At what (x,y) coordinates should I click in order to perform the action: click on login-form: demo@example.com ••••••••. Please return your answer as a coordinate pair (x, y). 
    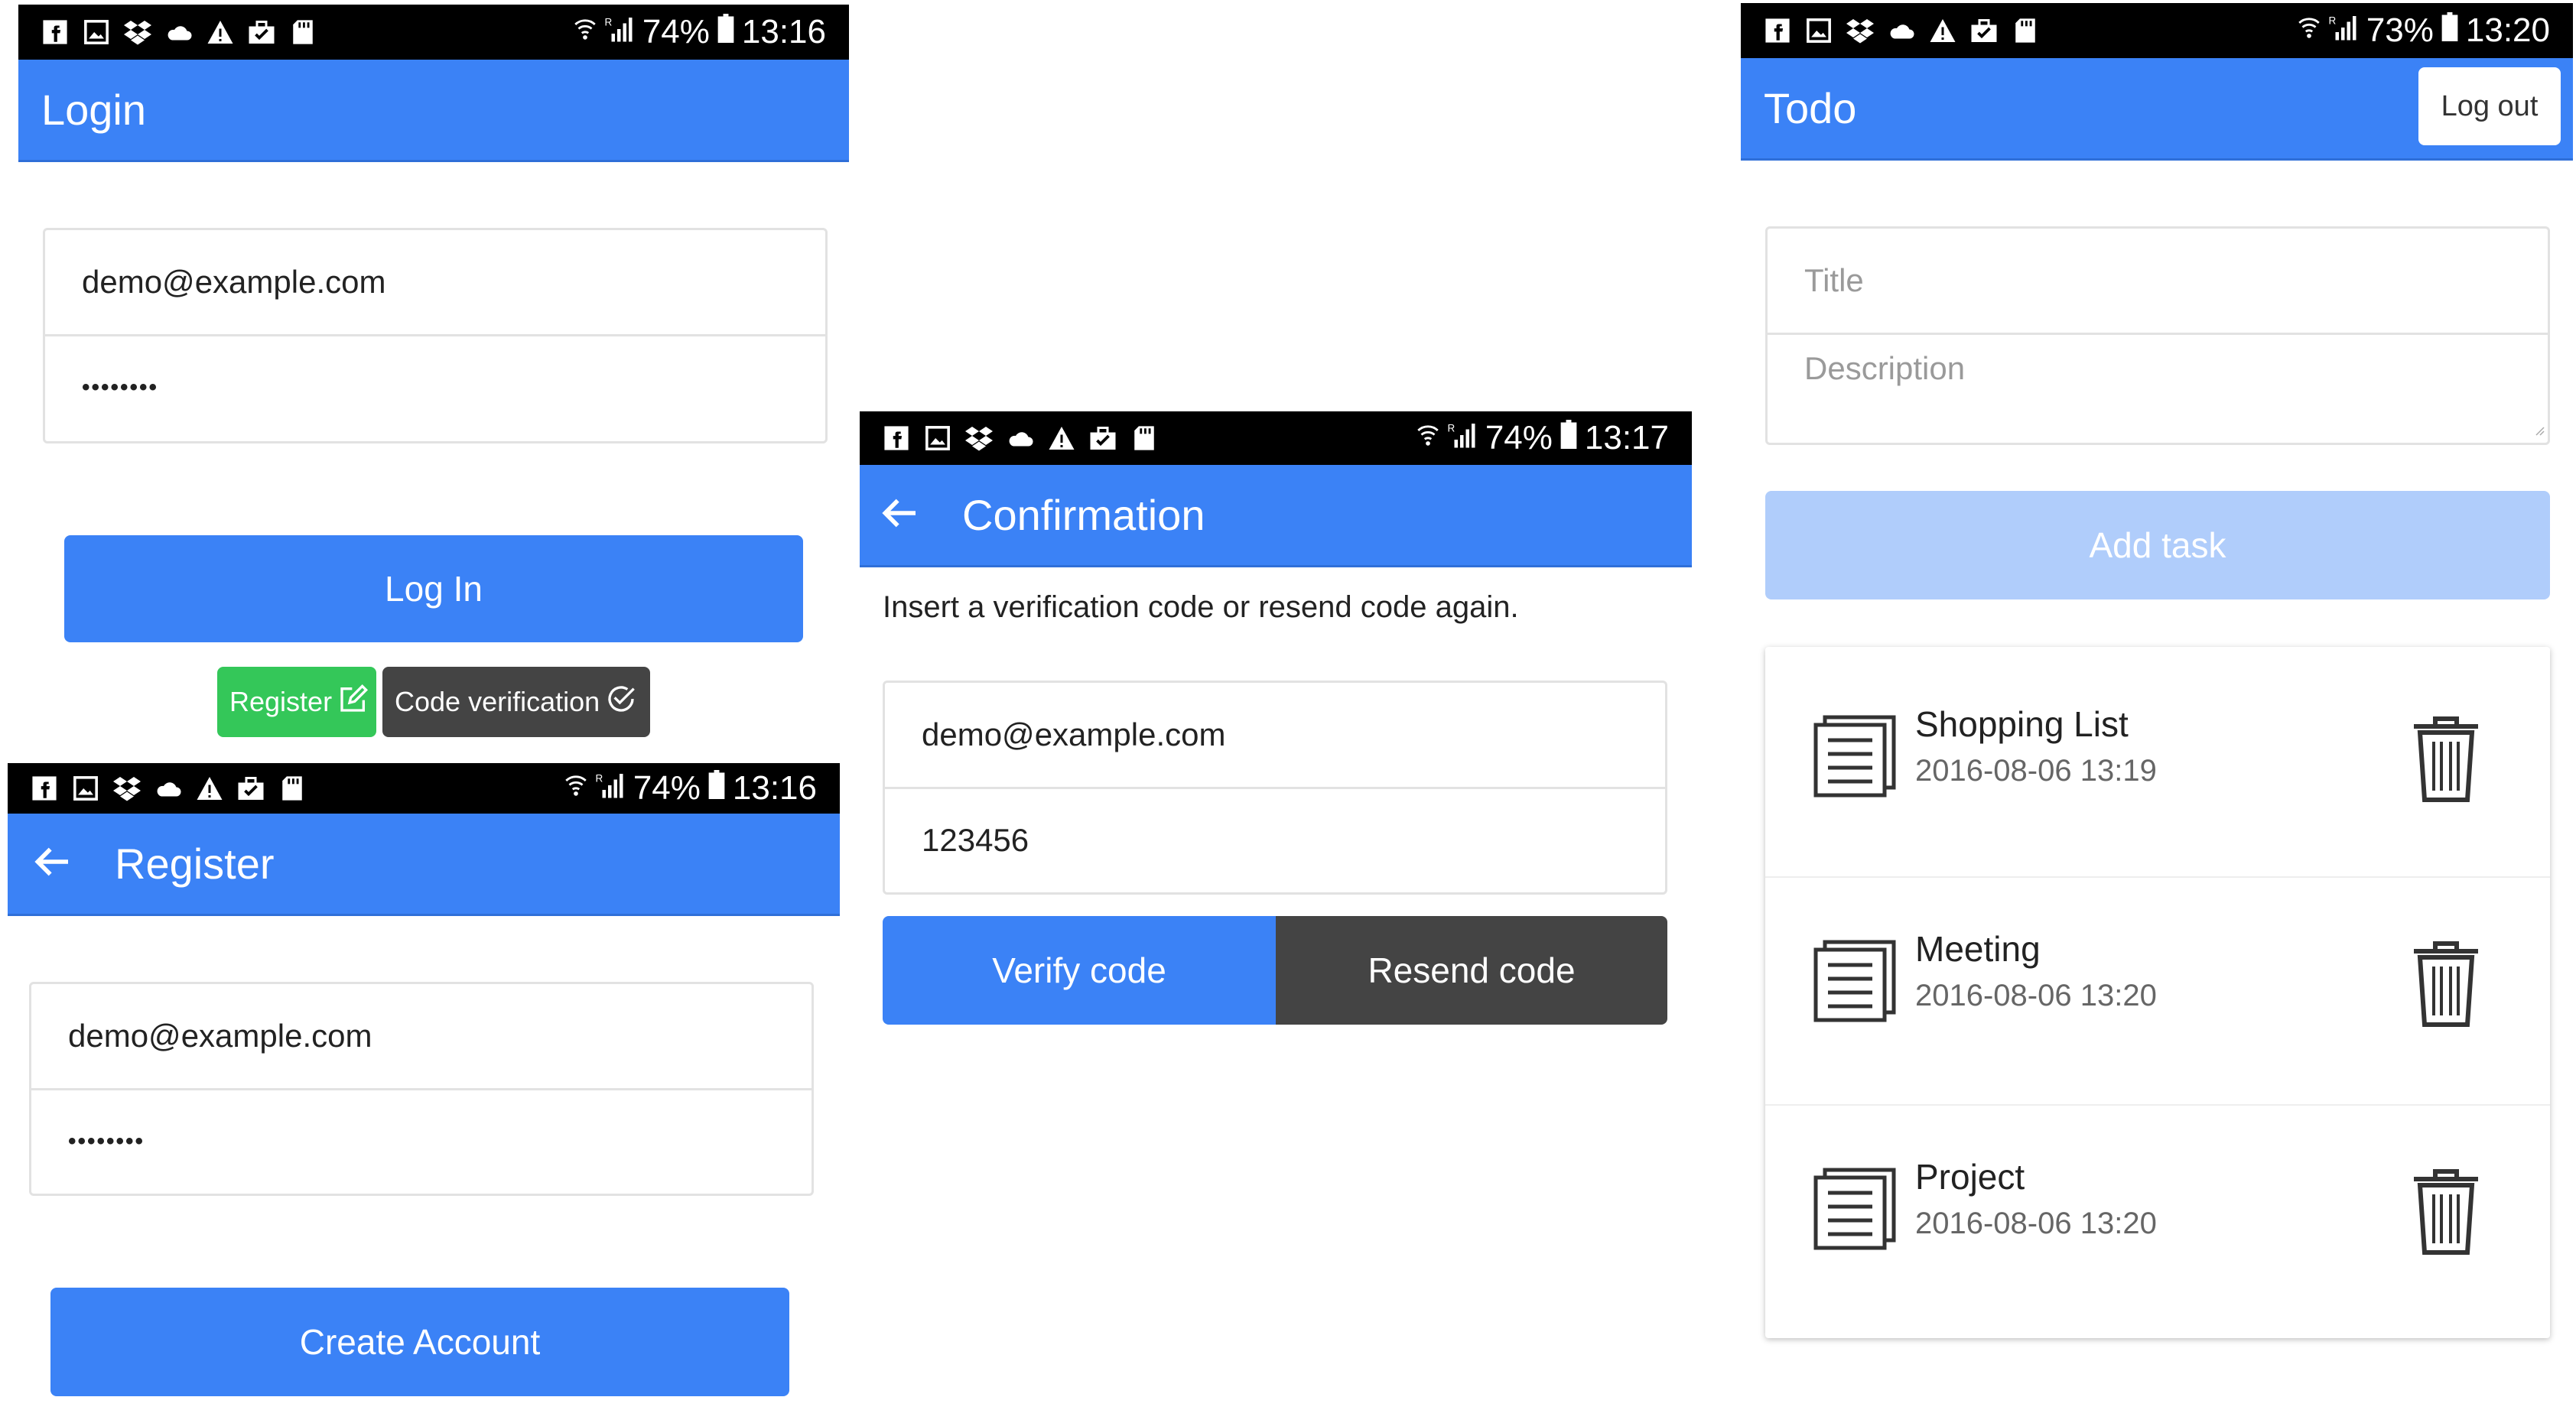
    Looking at the image, I should click on (435, 335).